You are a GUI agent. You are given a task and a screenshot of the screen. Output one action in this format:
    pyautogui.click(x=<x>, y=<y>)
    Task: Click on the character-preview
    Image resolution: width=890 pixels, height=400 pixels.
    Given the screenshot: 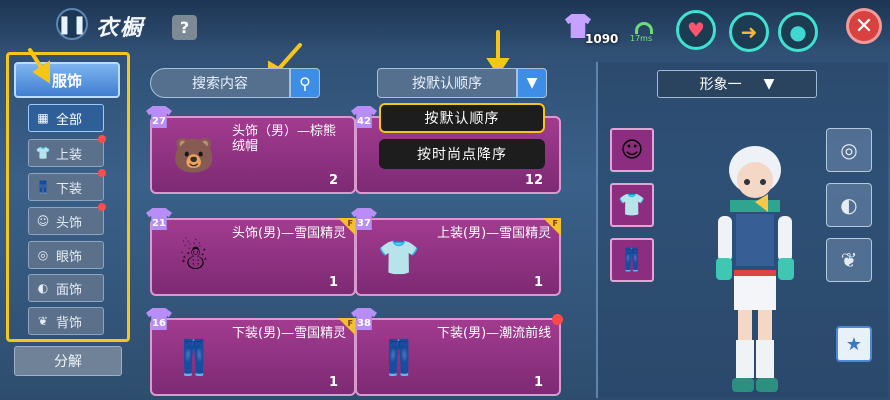 What is the action you would take?
    pyautogui.click(x=755, y=269)
    